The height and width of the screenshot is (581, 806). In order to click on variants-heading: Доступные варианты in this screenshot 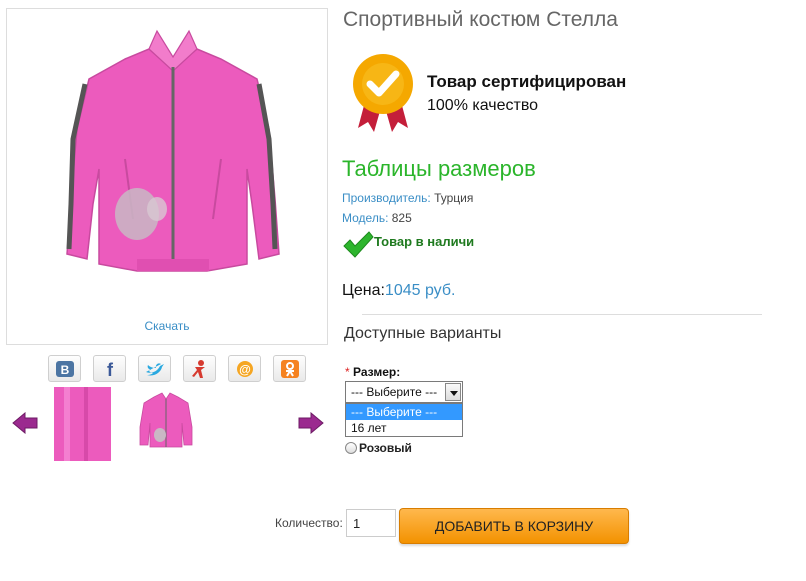, I will do `click(423, 333)`.